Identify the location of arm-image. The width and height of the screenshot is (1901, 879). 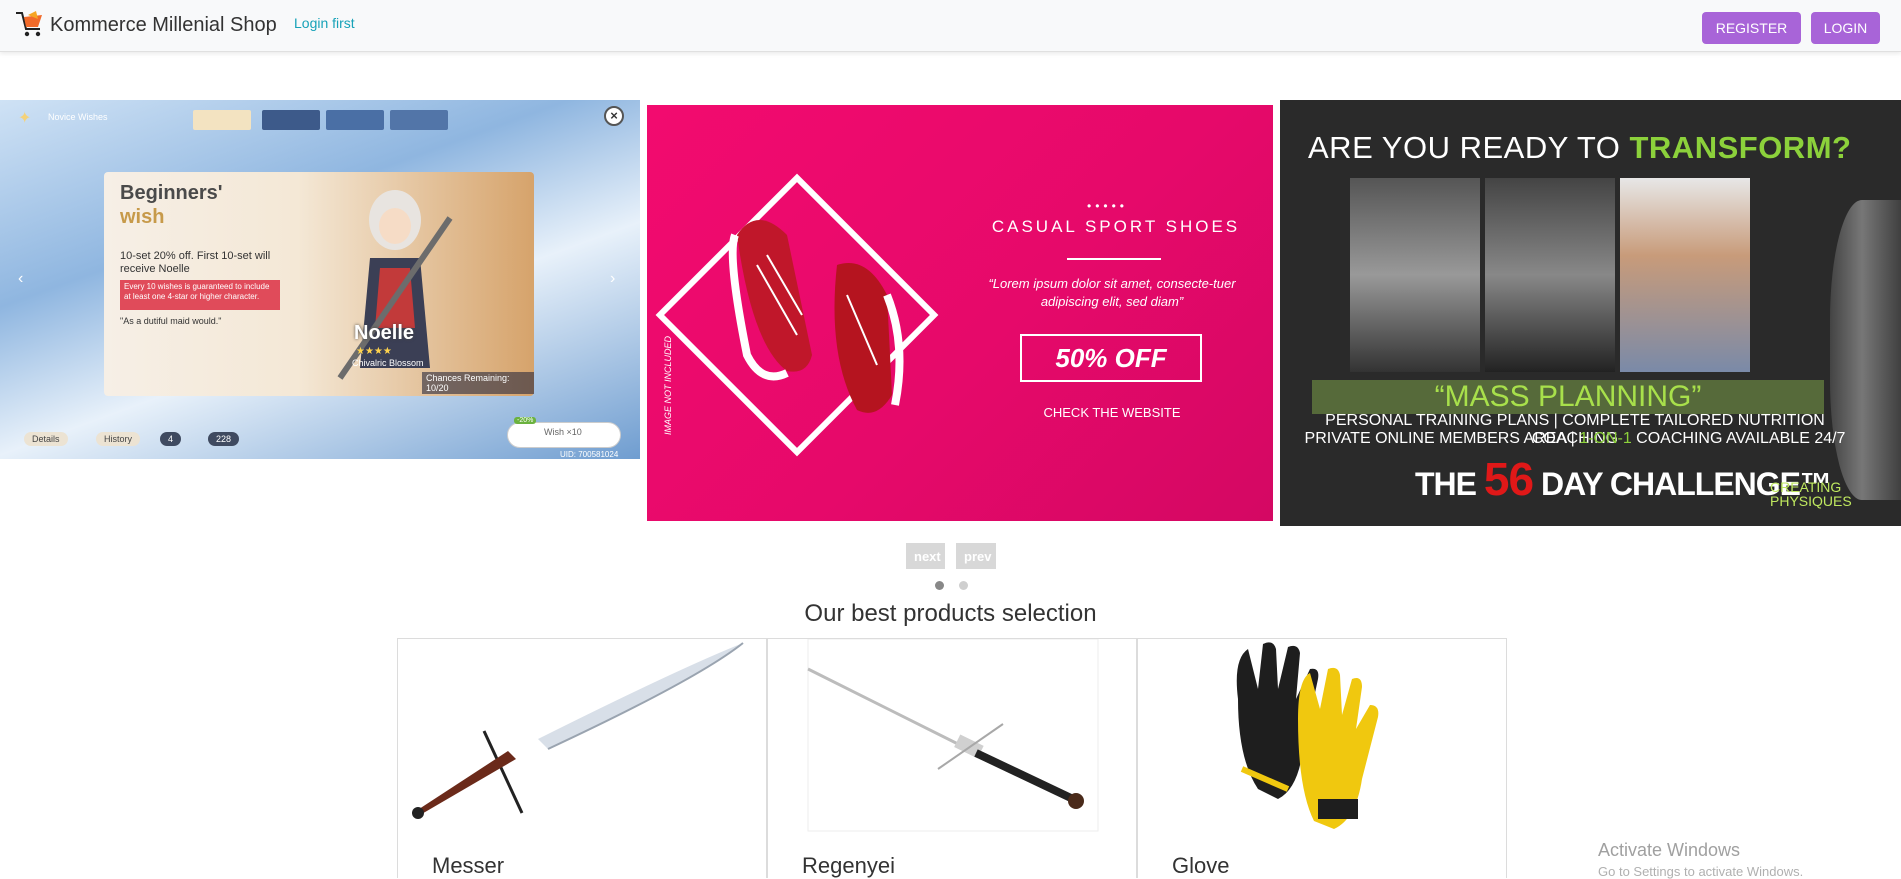
(1865, 350).